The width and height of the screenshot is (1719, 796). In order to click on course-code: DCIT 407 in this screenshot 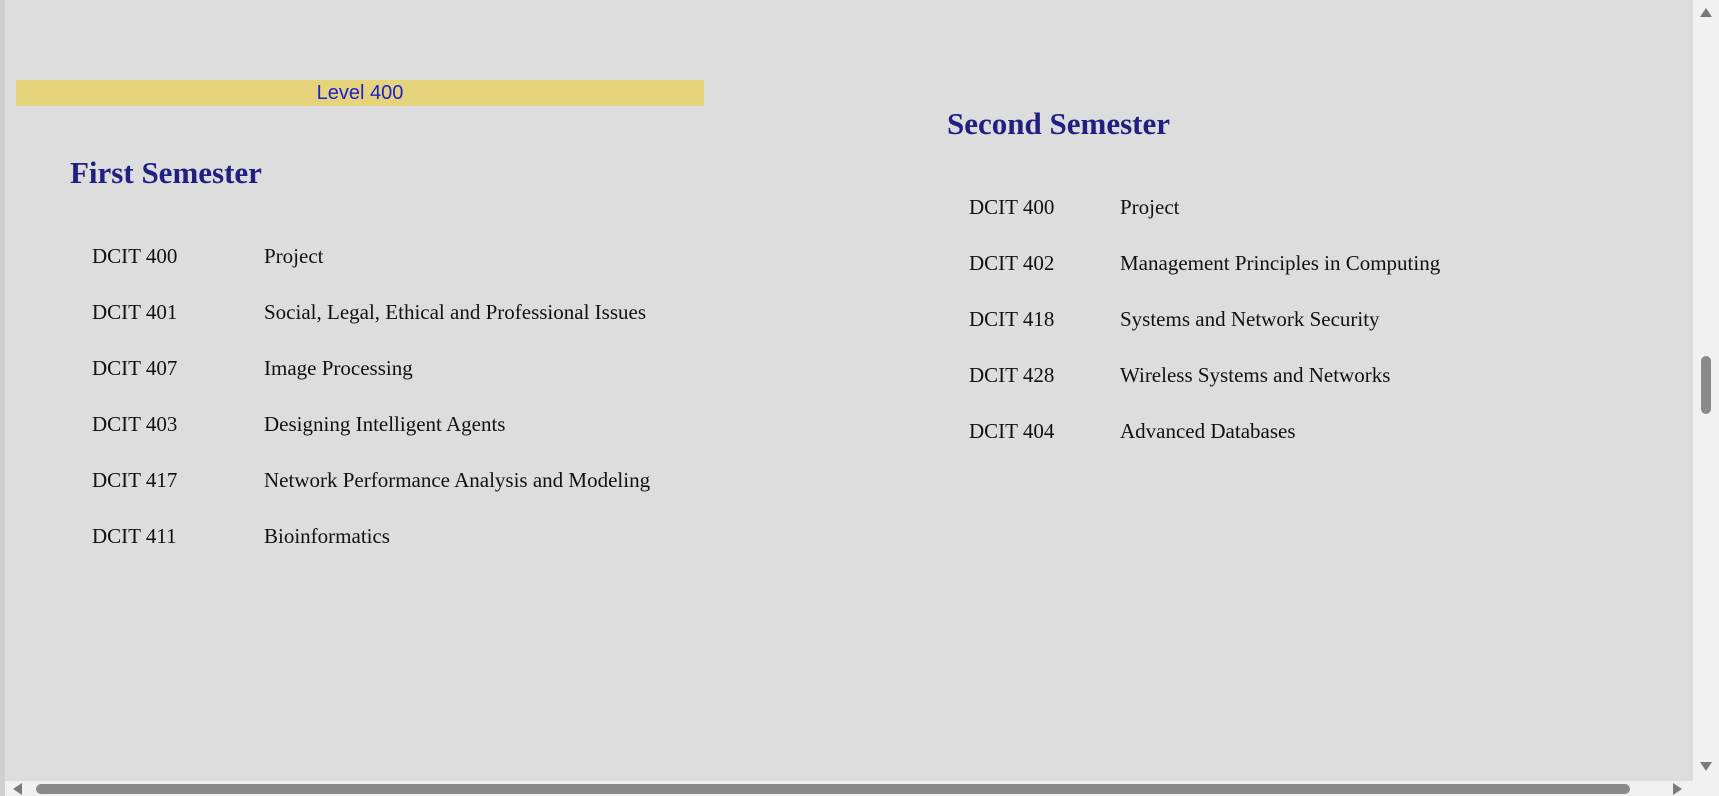, I will do `click(135, 368)`.